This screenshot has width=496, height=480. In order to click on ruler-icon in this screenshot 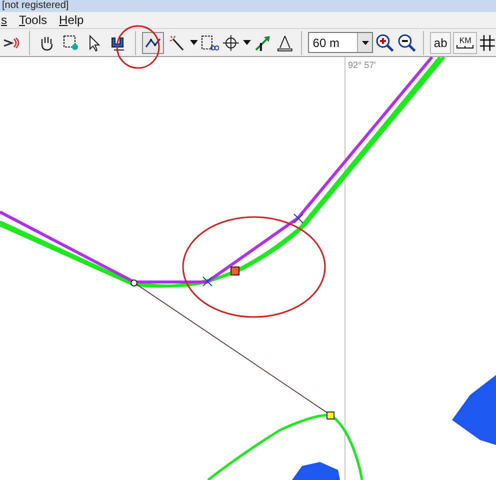, I will do `click(465, 46)`.